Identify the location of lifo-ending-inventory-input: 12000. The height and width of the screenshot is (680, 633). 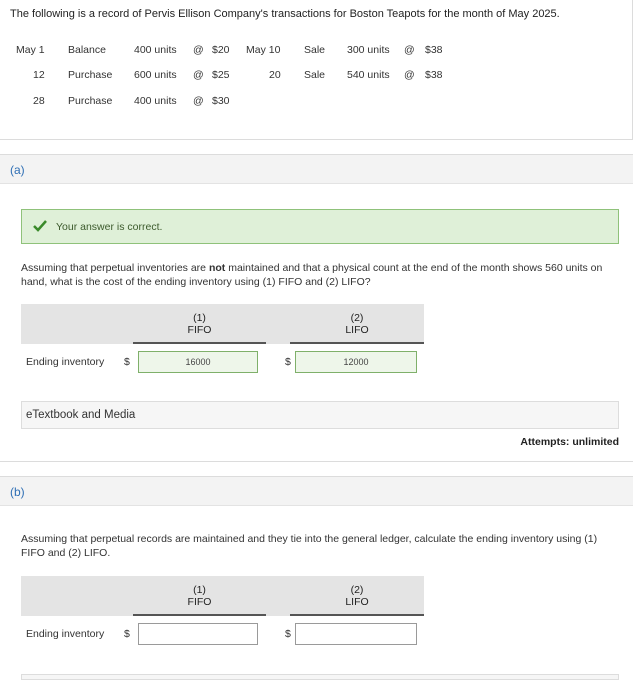
(356, 362).